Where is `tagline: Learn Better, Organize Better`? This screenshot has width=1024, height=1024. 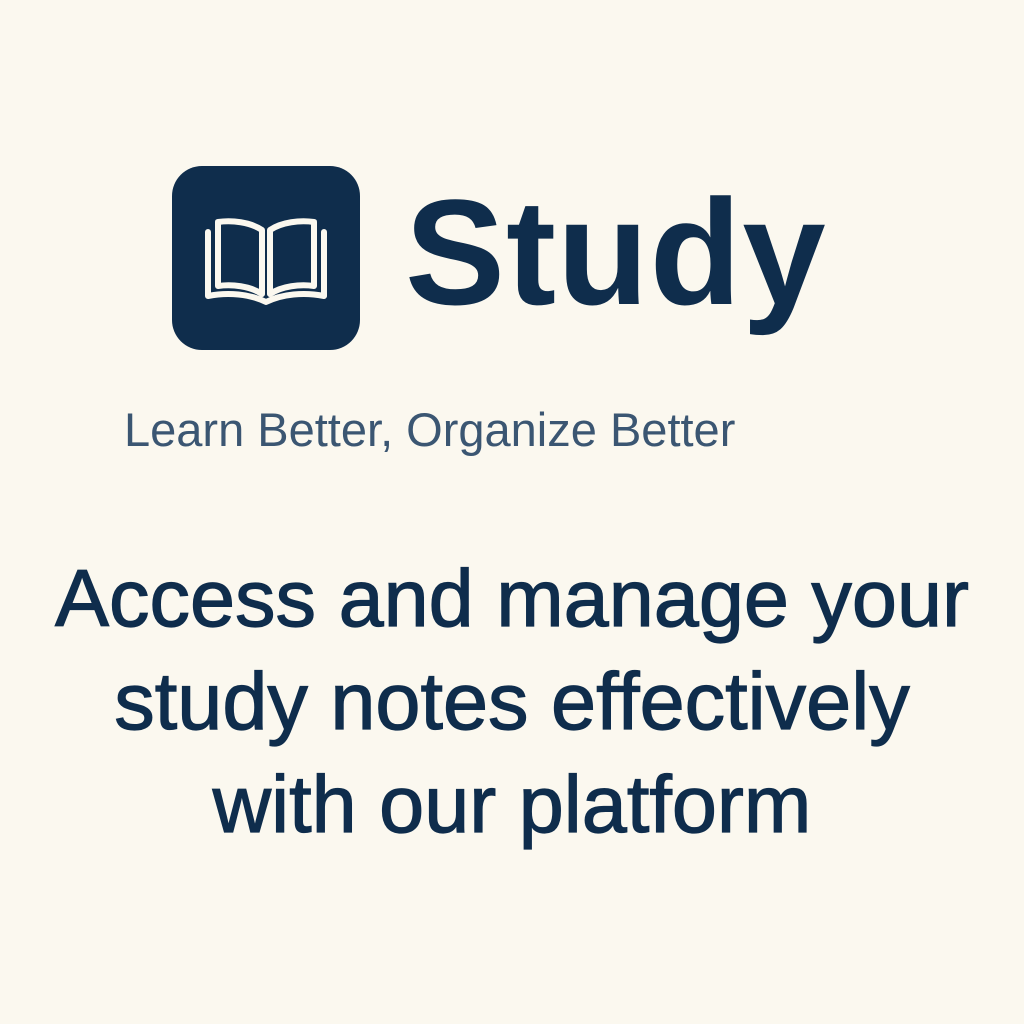
tagline: Learn Better, Organize Better is located at coordinates (430, 429).